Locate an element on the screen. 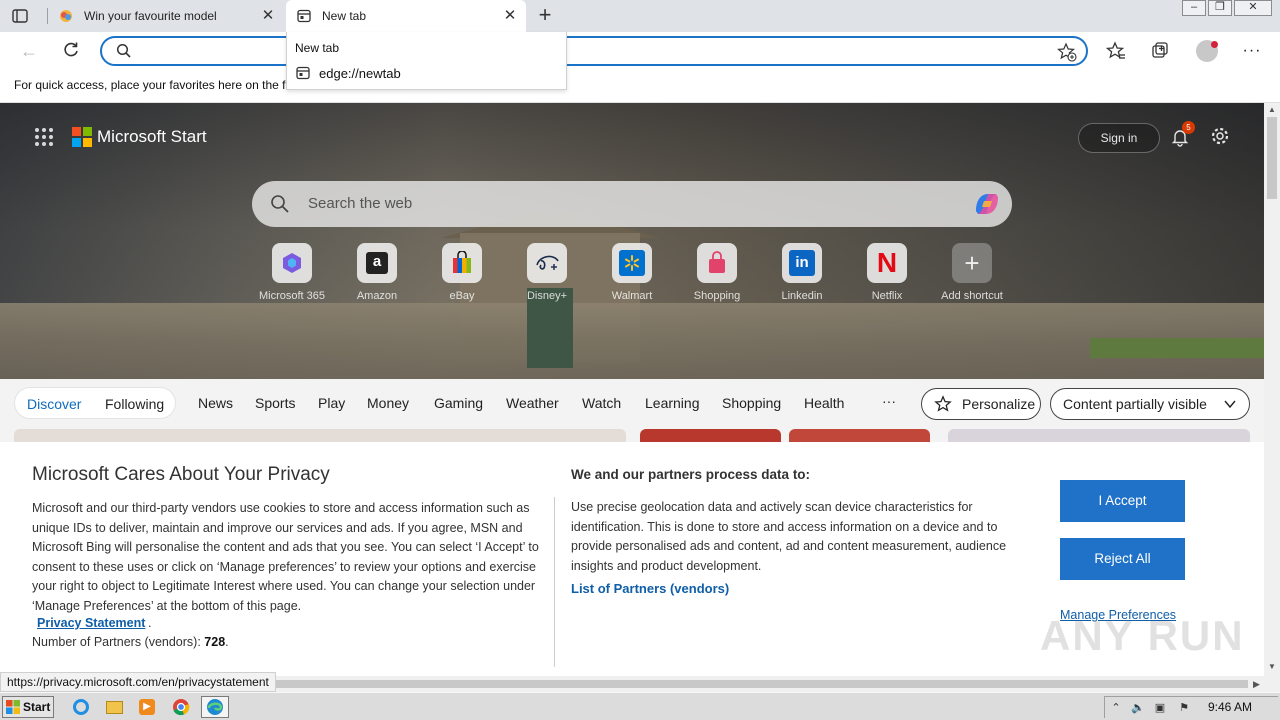  more-tabs-icon: ··· is located at coordinates (889, 401).